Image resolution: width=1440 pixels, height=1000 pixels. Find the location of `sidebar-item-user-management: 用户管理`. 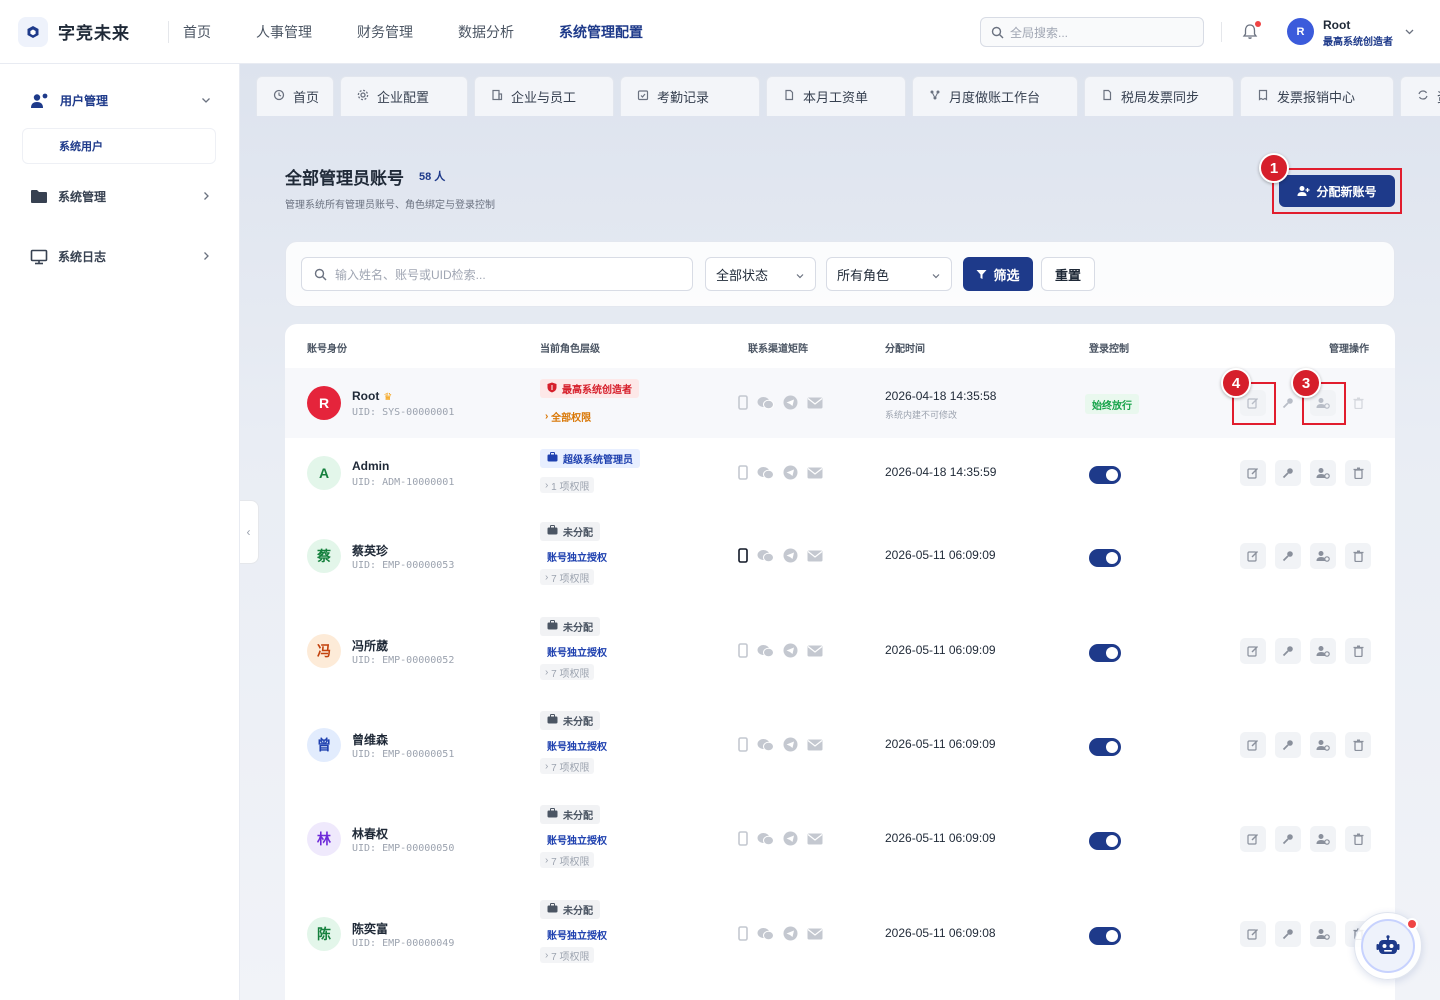

sidebar-item-user-management: 用户管理 is located at coordinates (121, 100).